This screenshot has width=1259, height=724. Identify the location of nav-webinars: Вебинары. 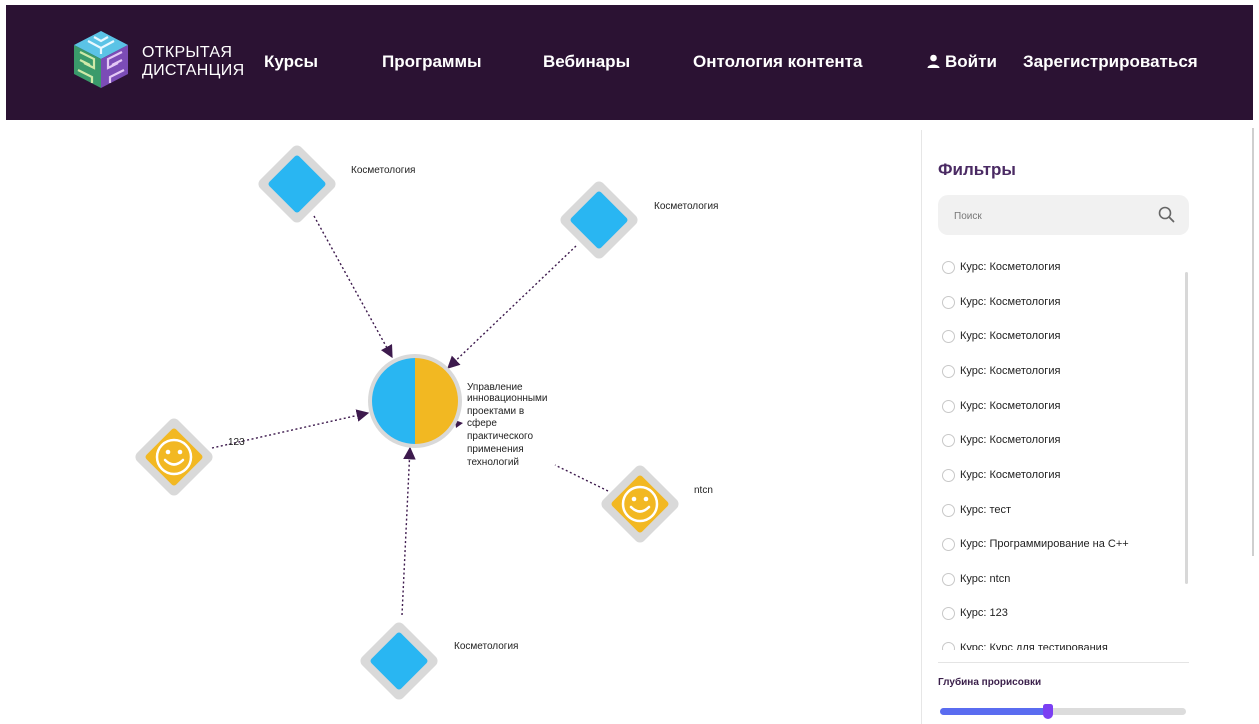
(586, 62).